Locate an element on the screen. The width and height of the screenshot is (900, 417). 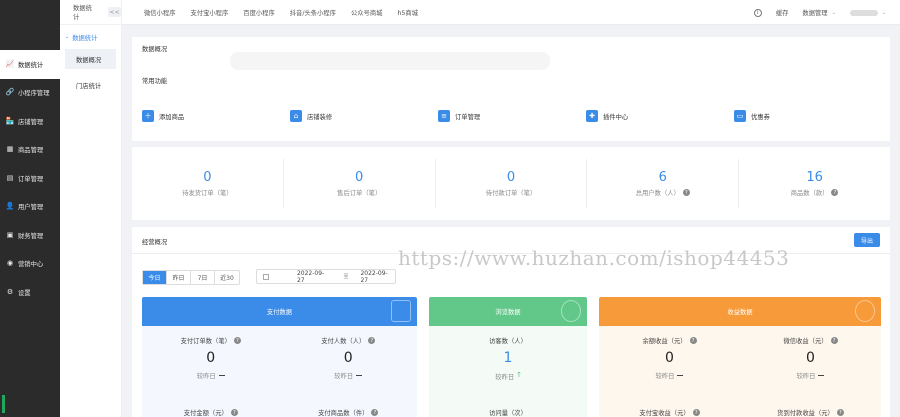
sub-item-store-stats: 门店统计 is located at coordinates (90, 85).